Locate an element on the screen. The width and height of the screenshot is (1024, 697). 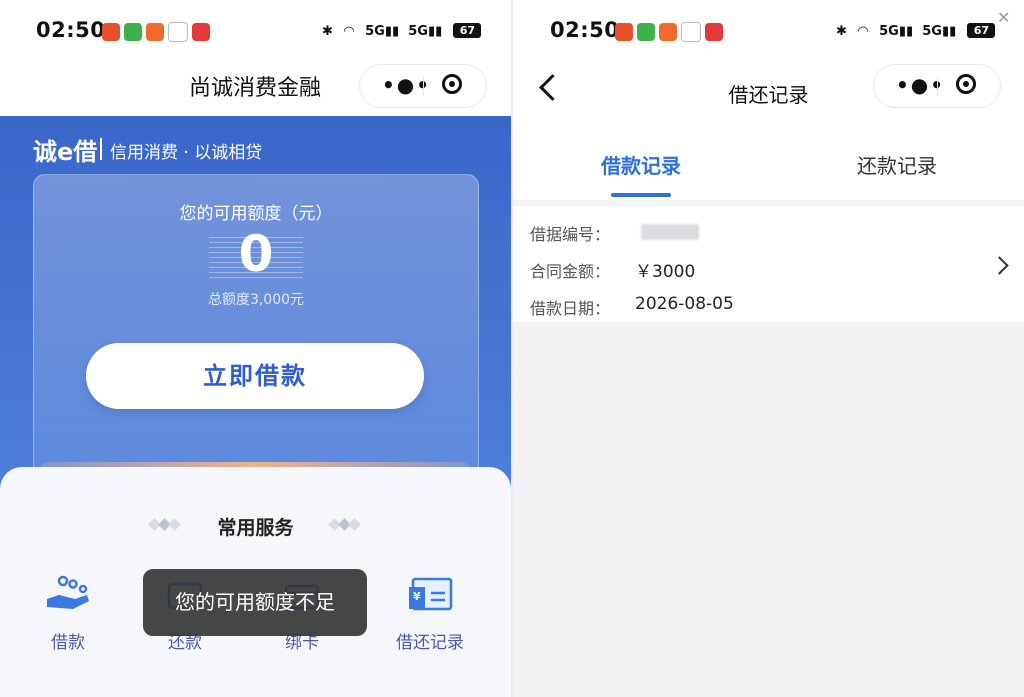
chevron-right-icon is located at coordinates (999, 265).